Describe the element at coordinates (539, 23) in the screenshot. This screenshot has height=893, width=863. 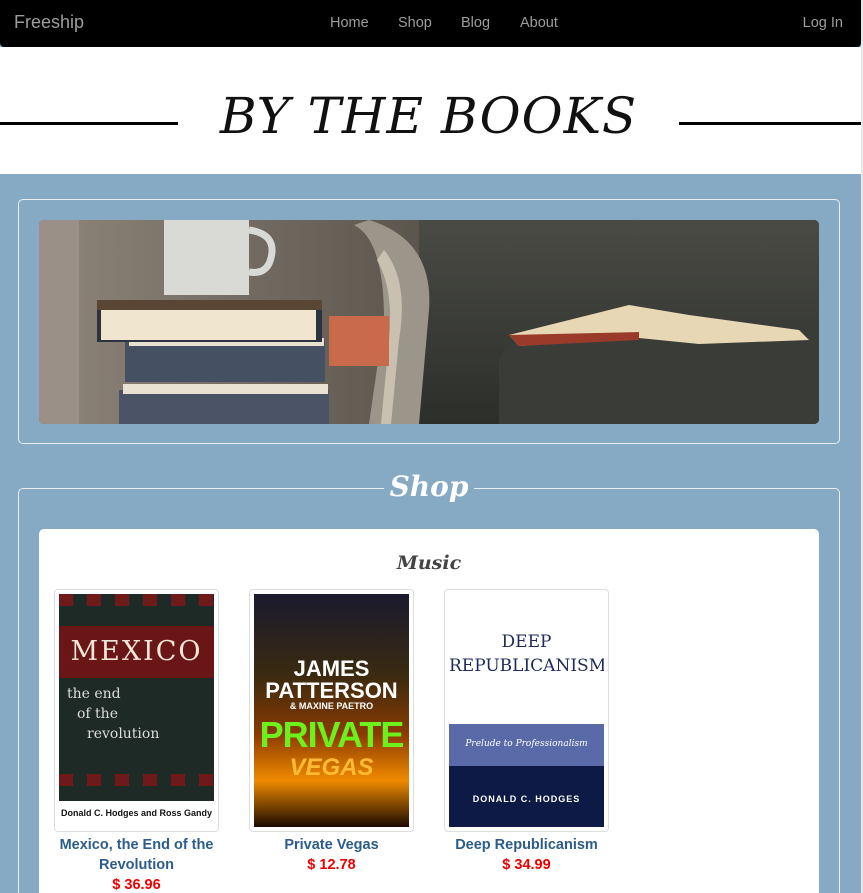
I see `nav-about-link: About` at that location.